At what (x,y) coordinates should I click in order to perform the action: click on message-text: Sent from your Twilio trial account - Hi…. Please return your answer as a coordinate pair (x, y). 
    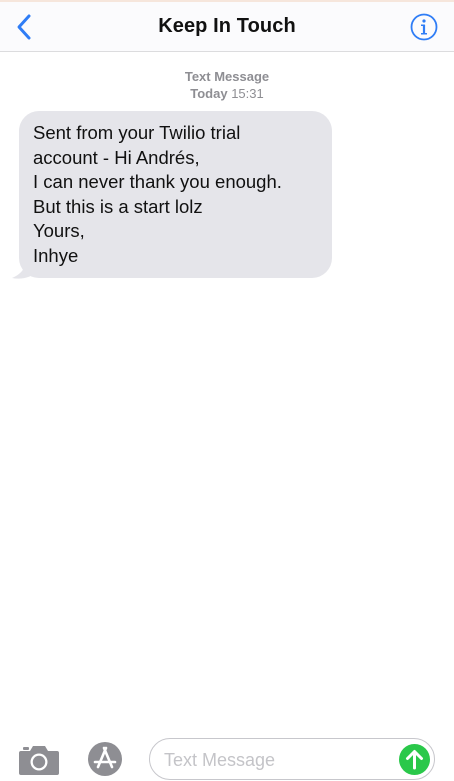
    Looking at the image, I should click on (157, 194).